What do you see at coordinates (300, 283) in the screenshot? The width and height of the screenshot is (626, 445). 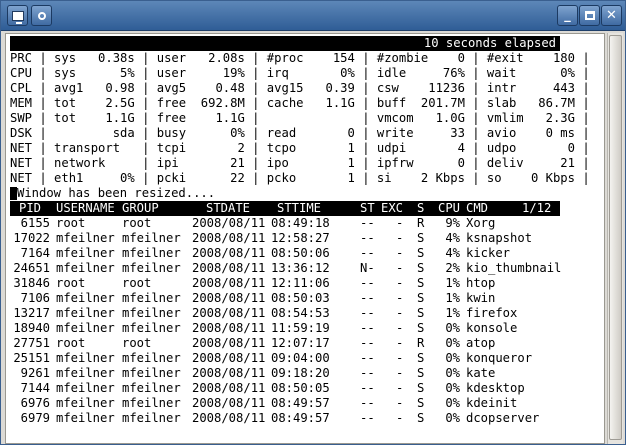 I see `proc-sttime: 12:11:06` at bounding box center [300, 283].